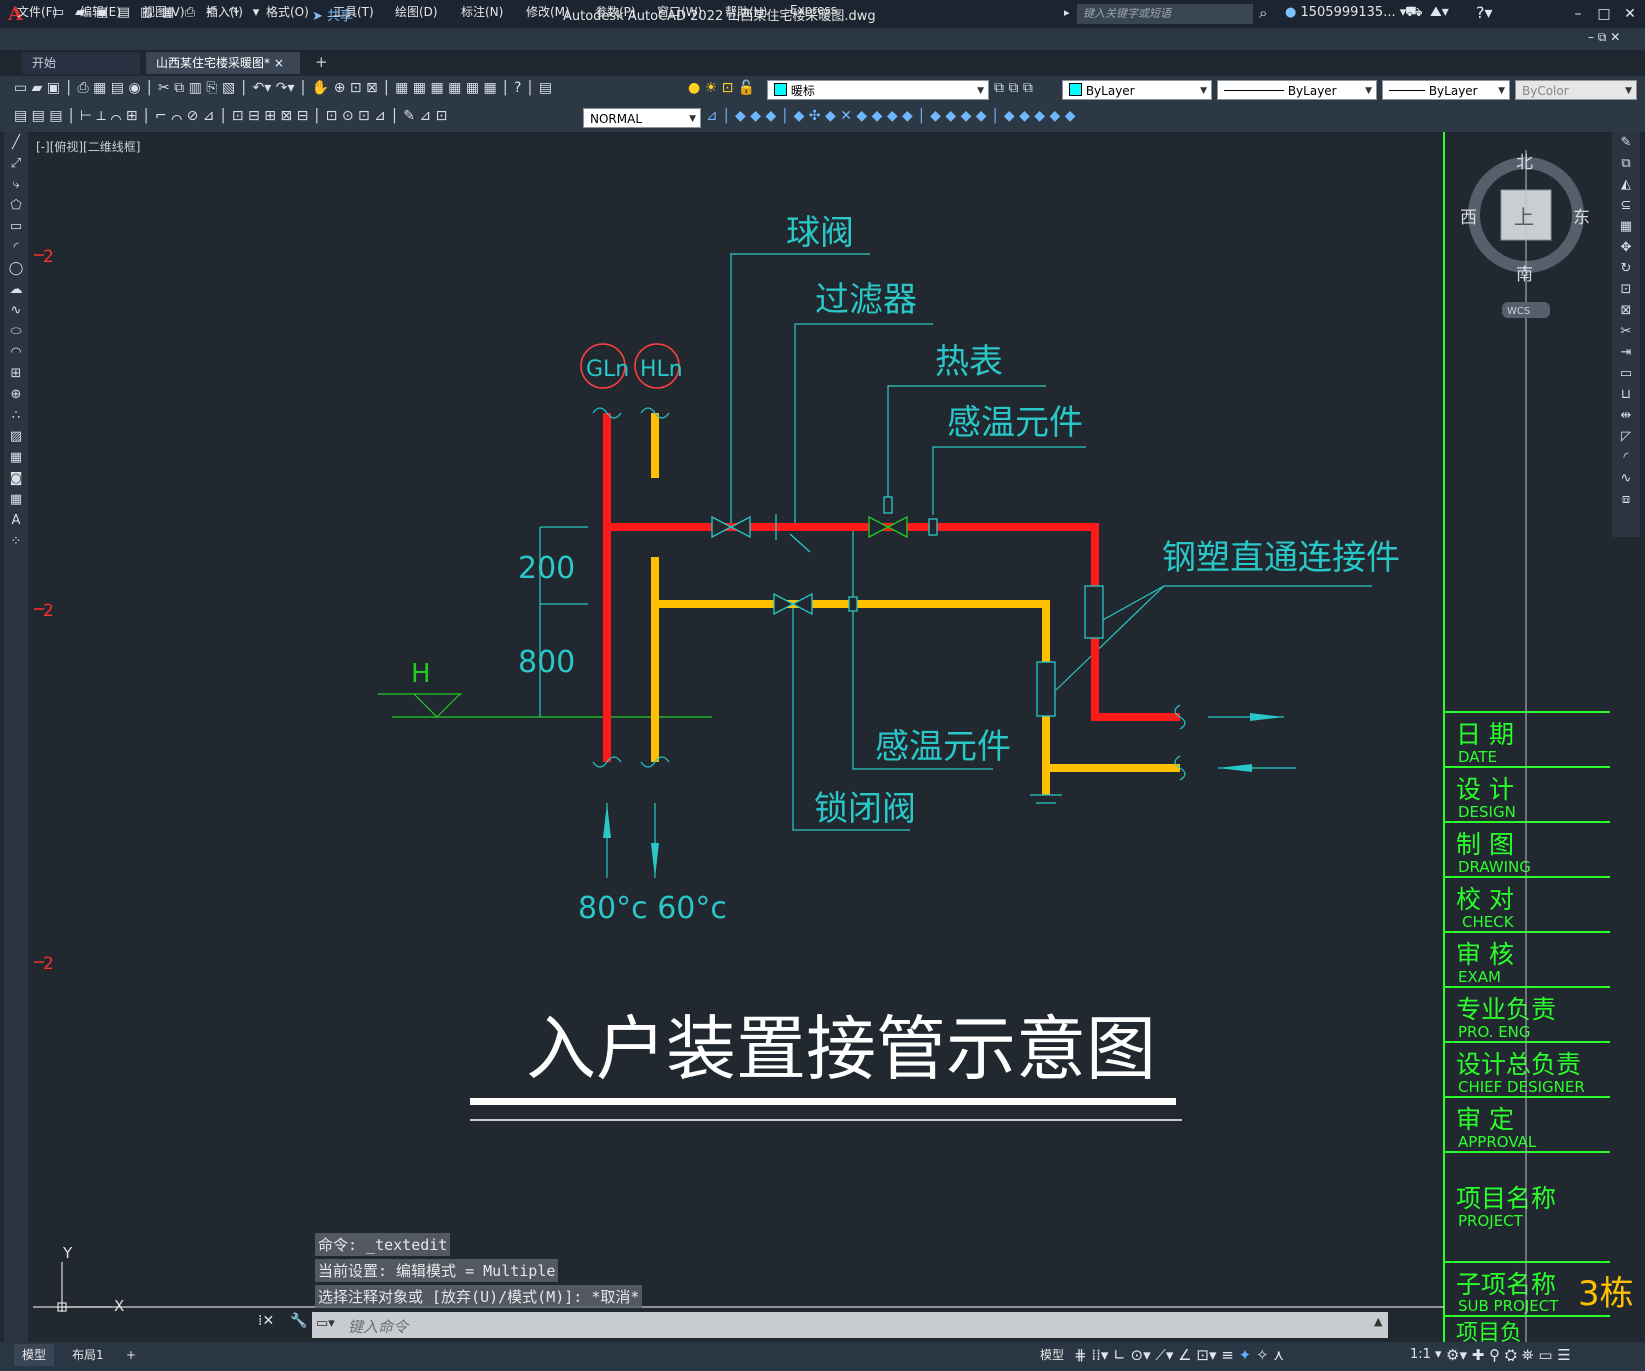 The image size is (1645, 1371). What do you see at coordinates (661, 369) in the screenshot?
I see `hln-label: HLn` at bounding box center [661, 369].